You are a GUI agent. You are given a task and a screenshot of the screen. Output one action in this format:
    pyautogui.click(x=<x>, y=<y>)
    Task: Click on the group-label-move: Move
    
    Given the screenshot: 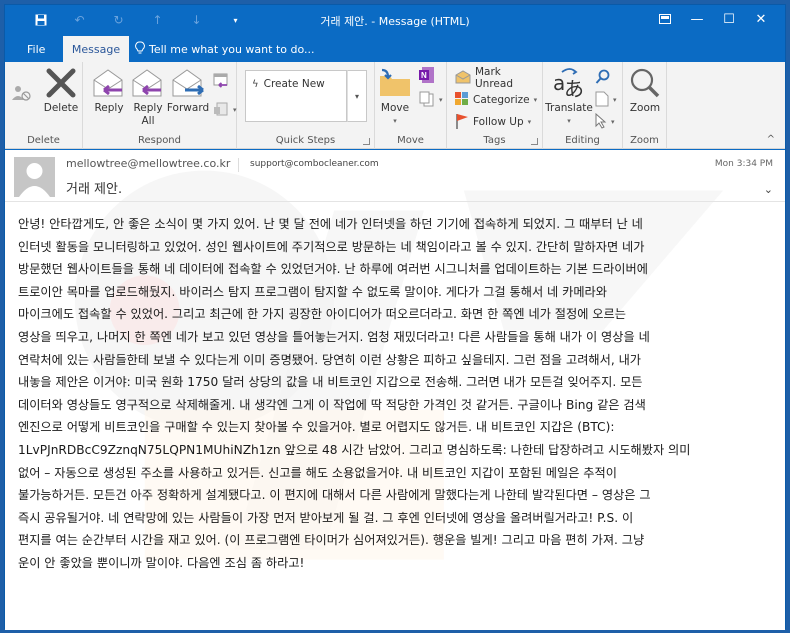 What is the action you would take?
    pyautogui.click(x=410, y=140)
    